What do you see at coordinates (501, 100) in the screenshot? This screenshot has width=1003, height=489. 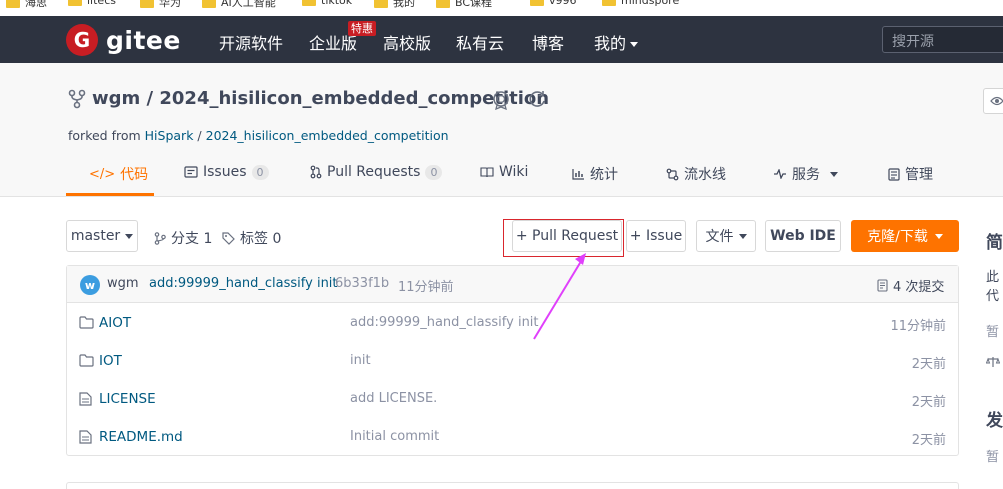 I see `gvp-badge-icon` at bounding box center [501, 100].